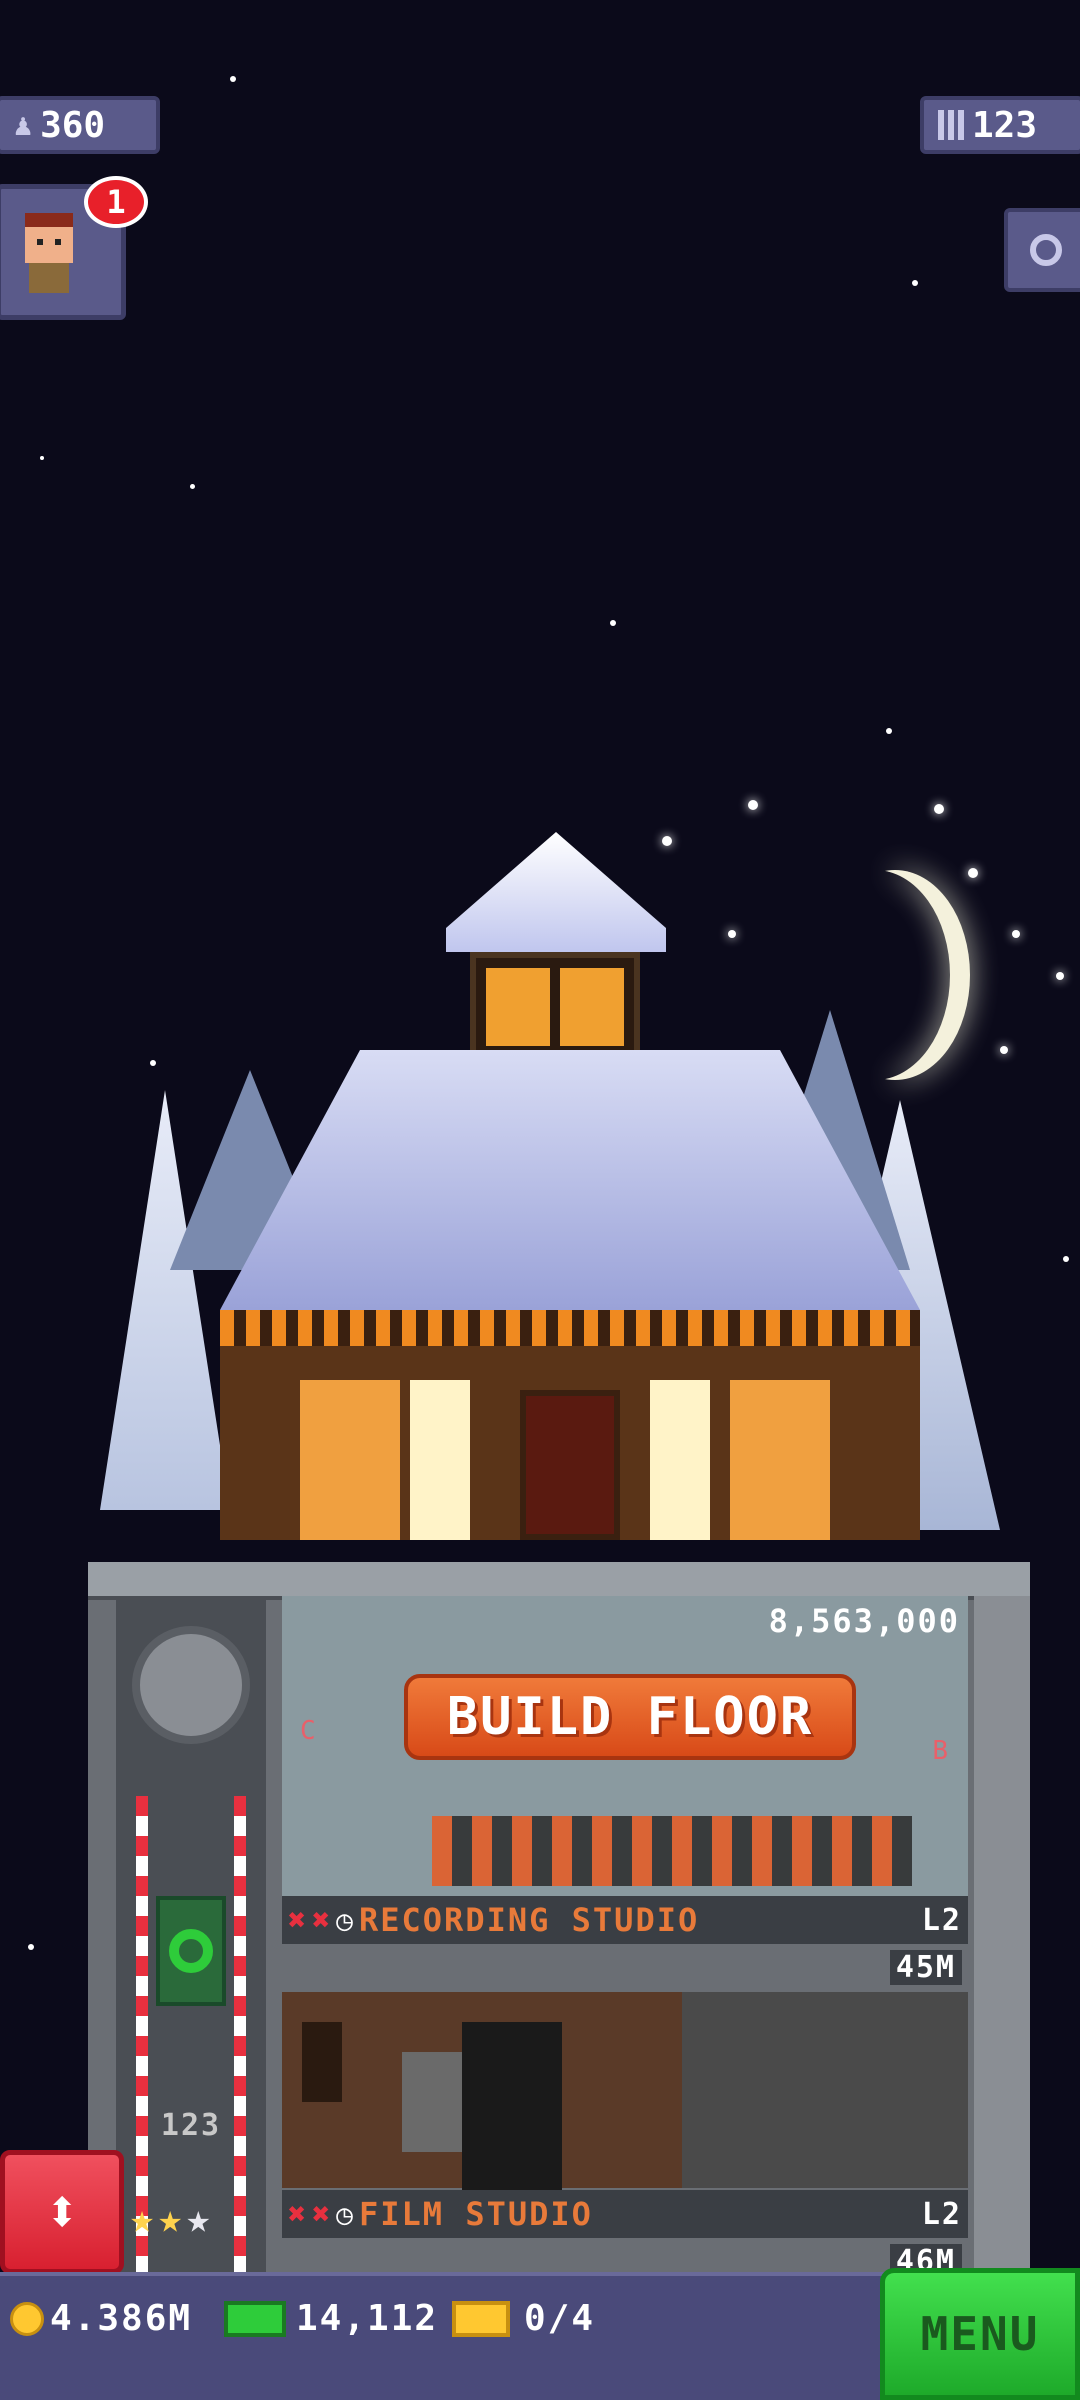 Image resolution: width=1080 pixels, height=2400 pixels. I want to click on search-button, so click(1042, 250).